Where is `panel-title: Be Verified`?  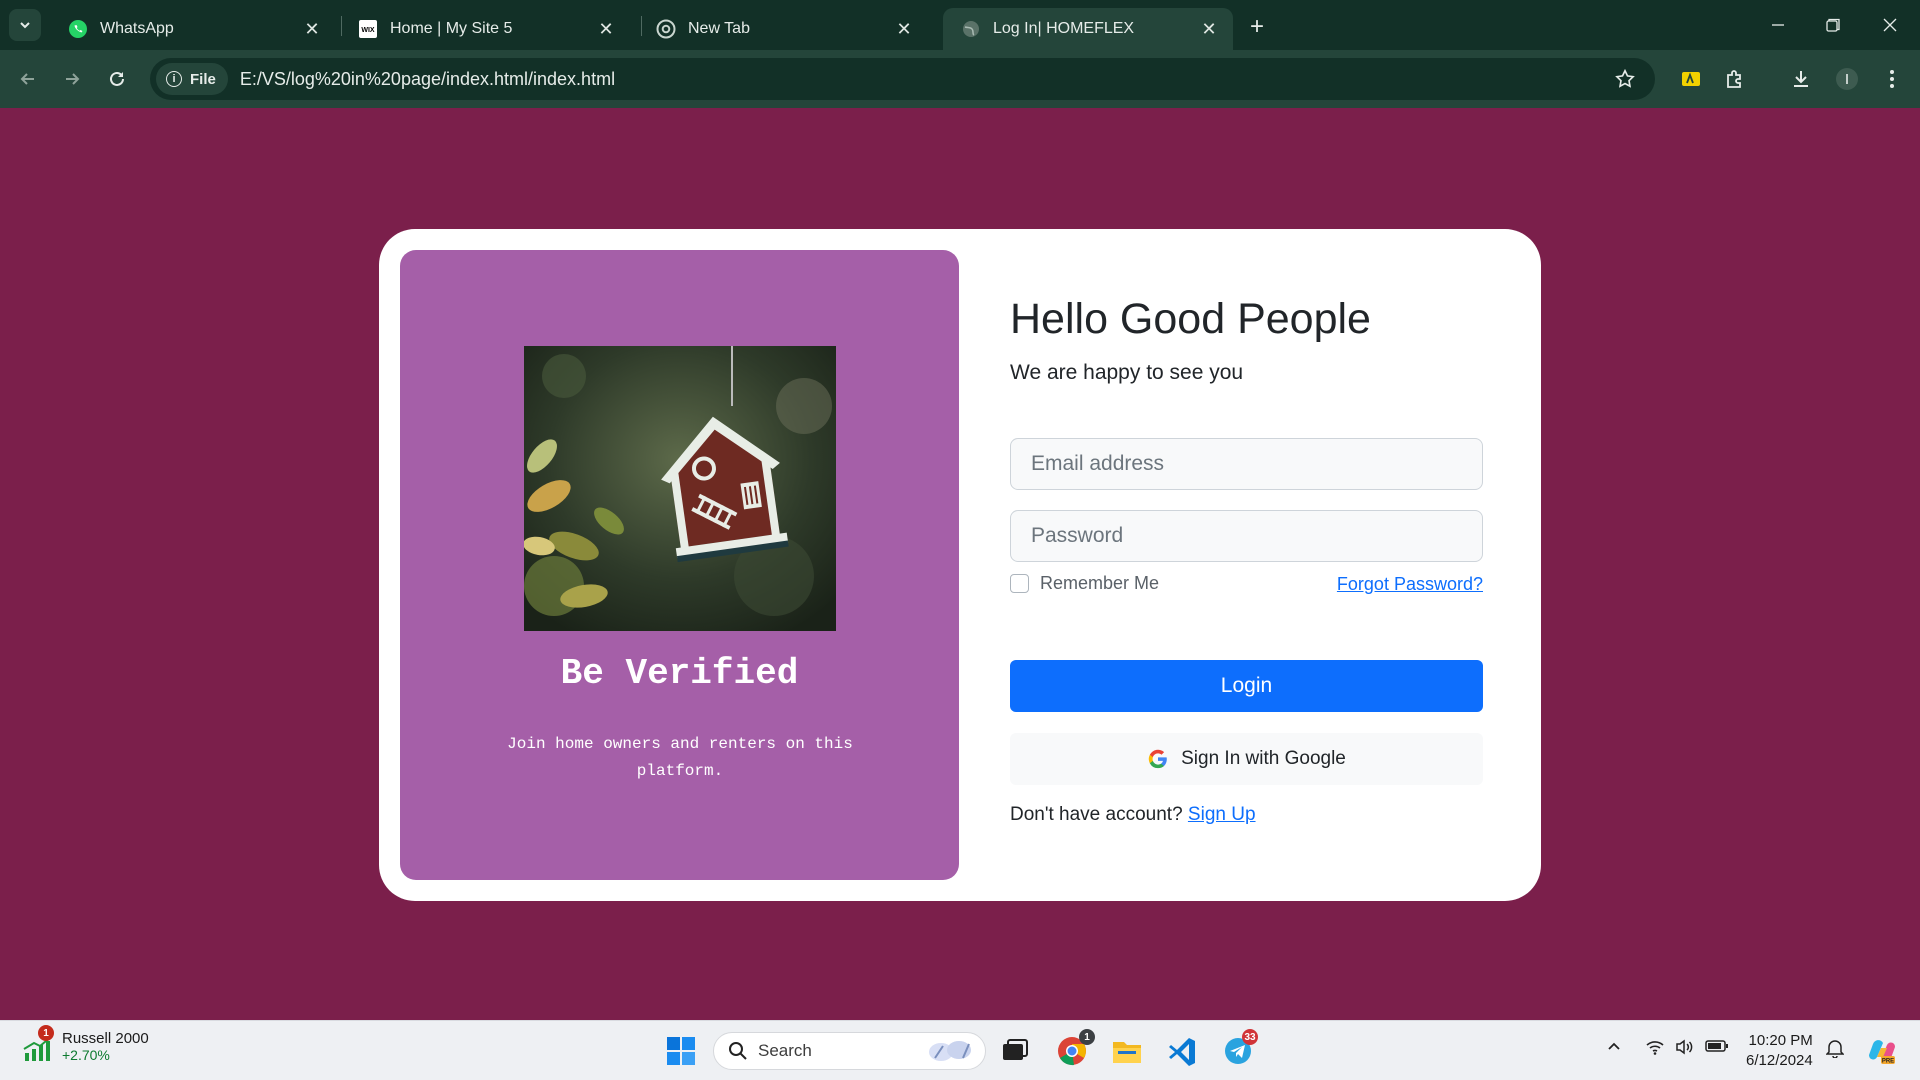 panel-title: Be Verified is located at coordinates (679, 673).